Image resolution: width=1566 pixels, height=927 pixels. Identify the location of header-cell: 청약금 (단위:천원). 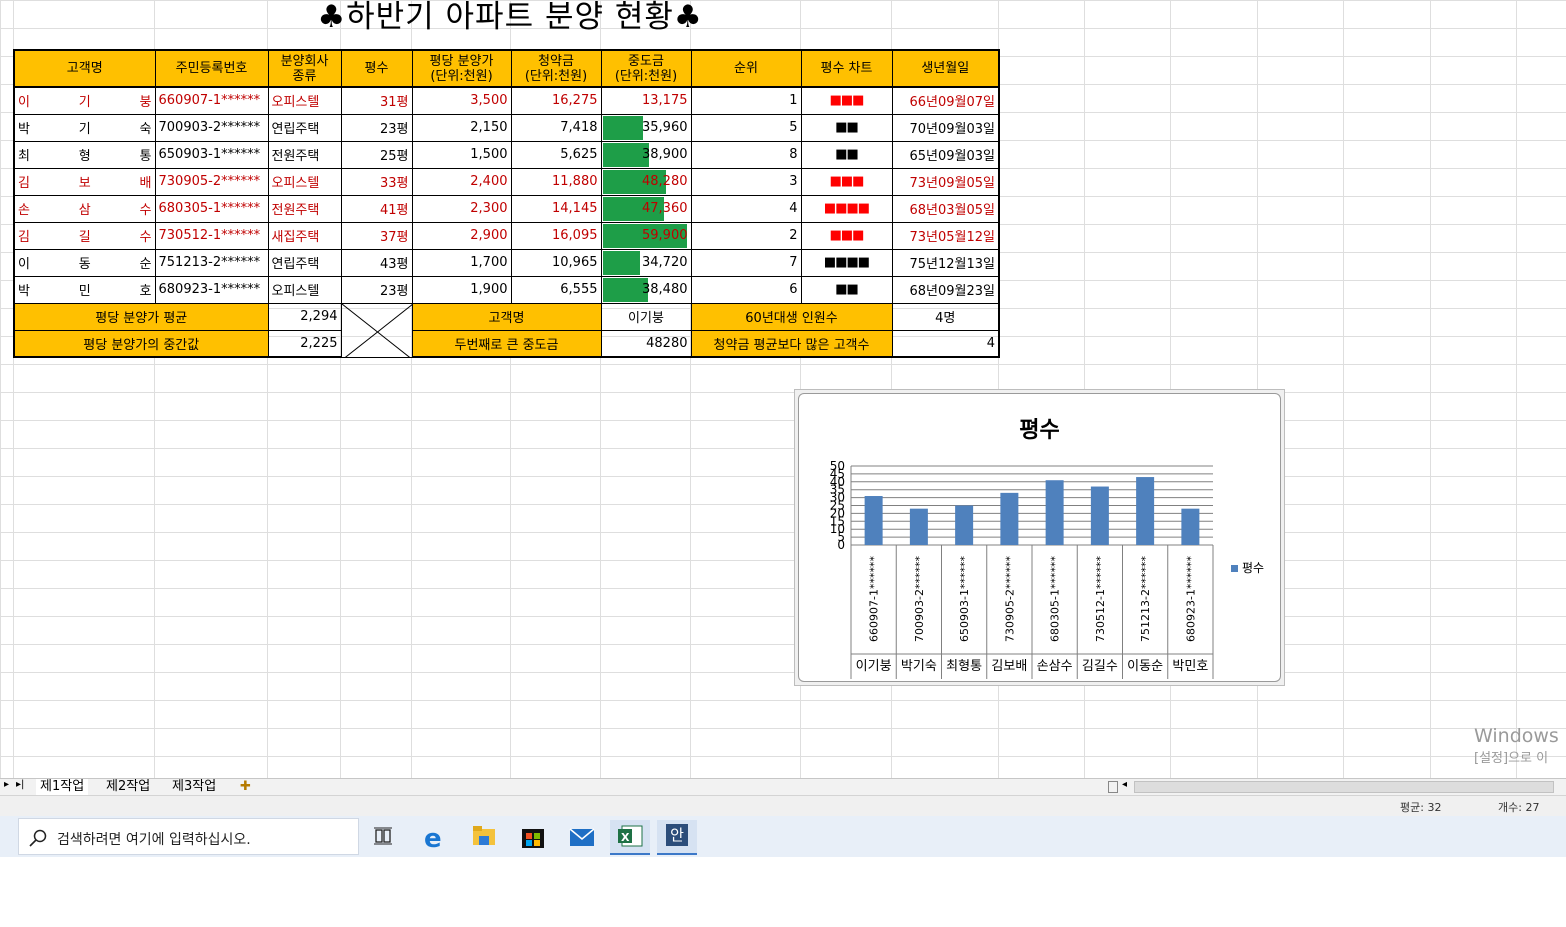
(556, 68).